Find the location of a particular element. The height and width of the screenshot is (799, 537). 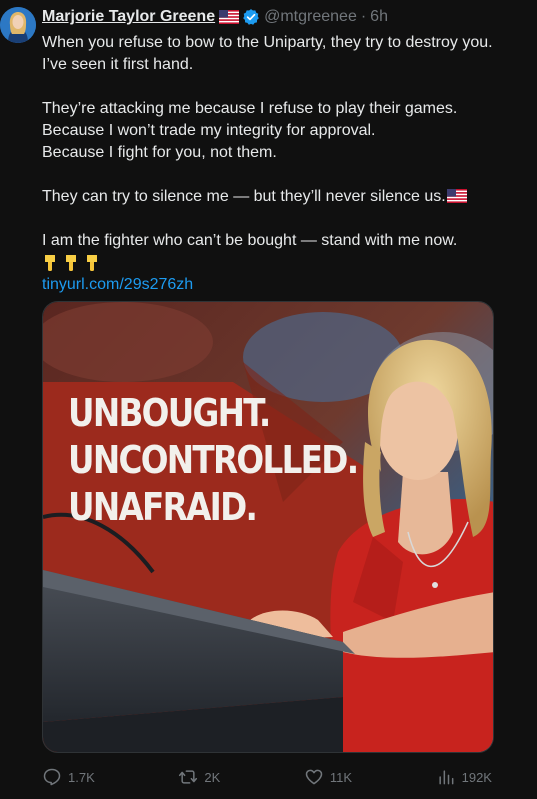

avatar-image is located at coordinates (18, 25).